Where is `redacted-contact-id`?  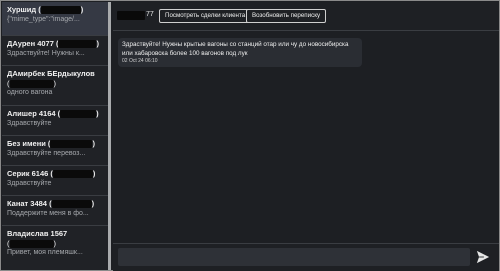
redacted-contact-id is located at coordinates (131, 15).